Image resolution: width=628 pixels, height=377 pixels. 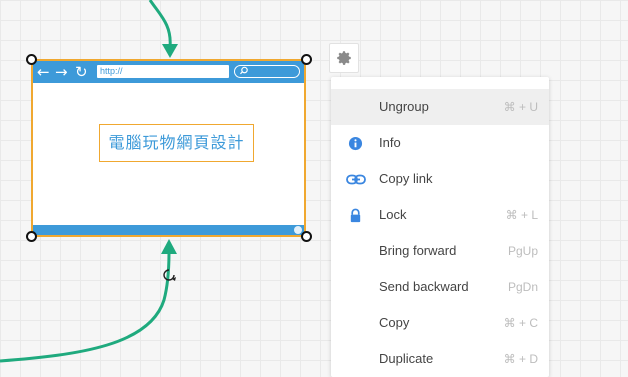 I want to click on menu-item-copy-link: Copy link, so click(x=440, y=179).